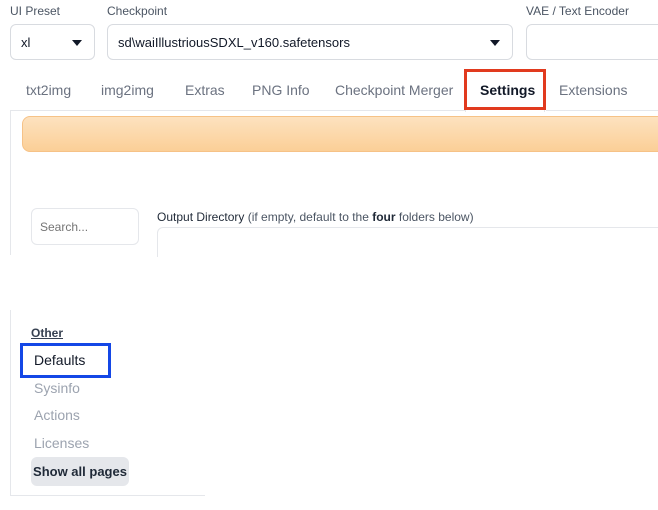 The height and width of the screenshot is (510, 658). What do you see at coordinates (592, 42) in the screenshot?
I see `vae-text-encoder-dropdown` at bounding box center [592, 42].